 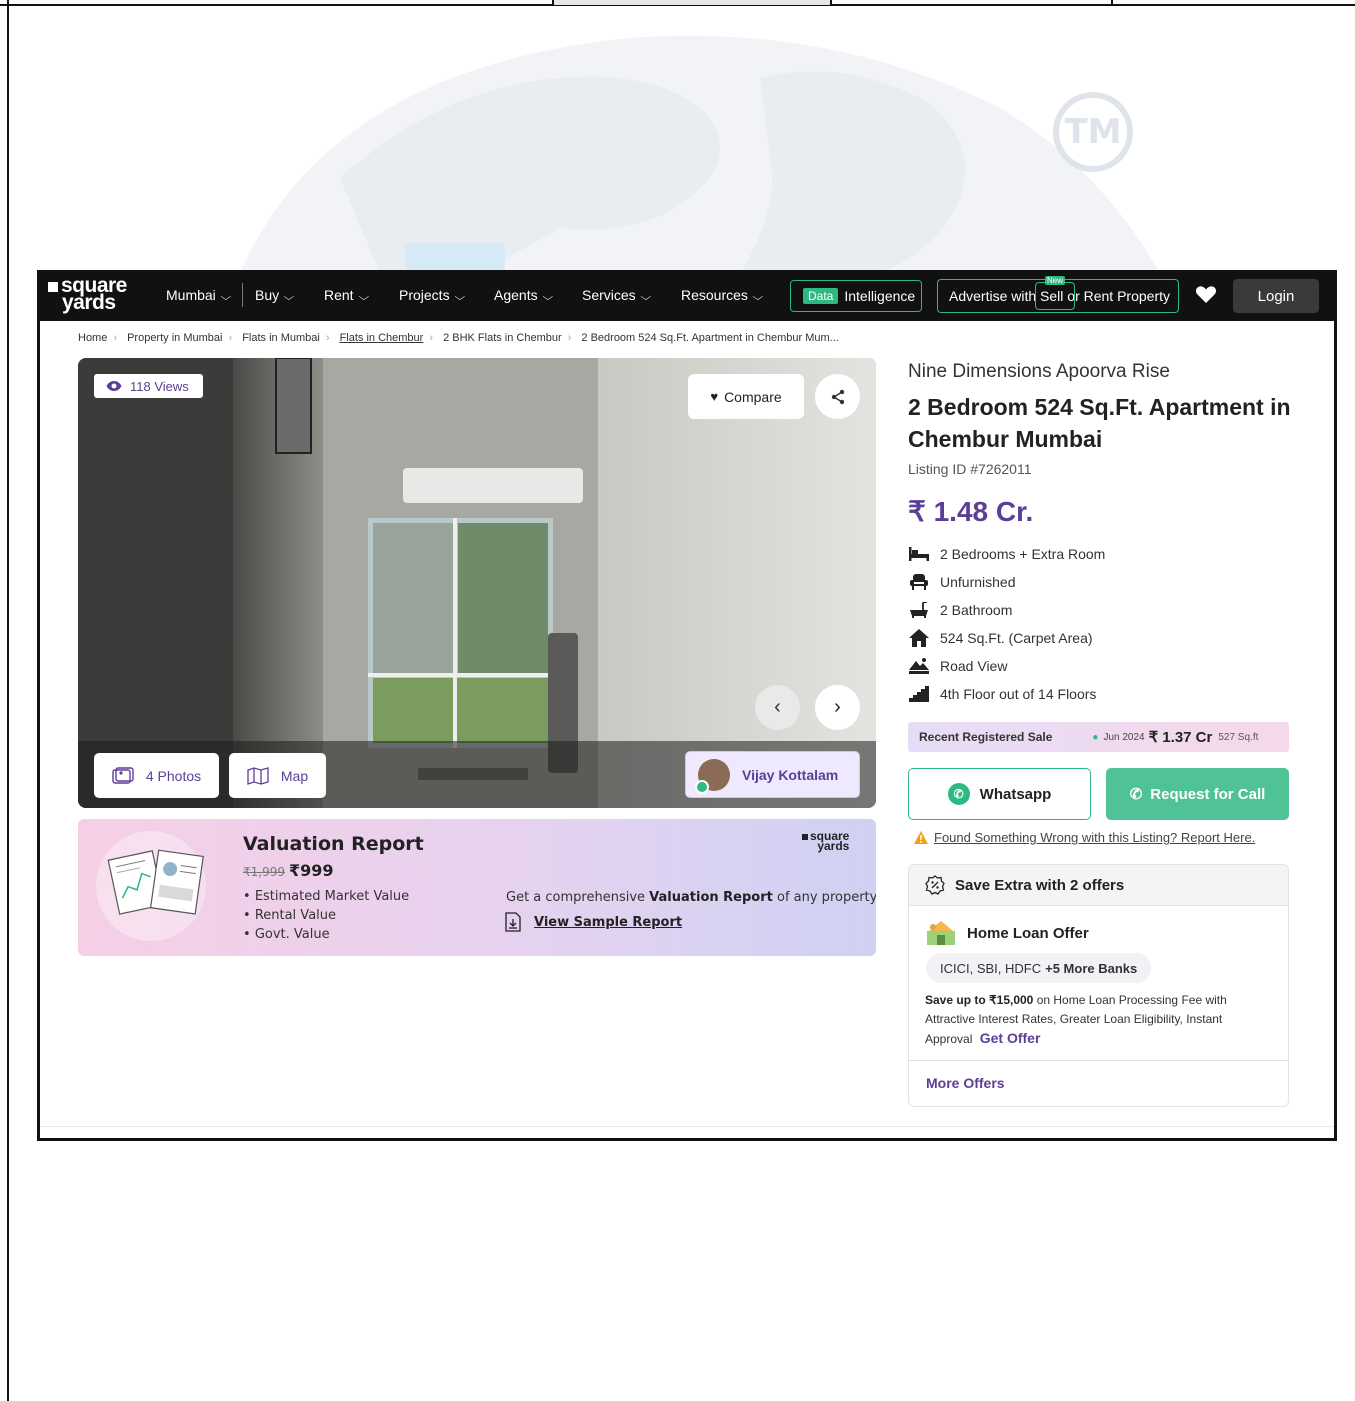 What do you see at coordinates (277, 775) in the screenshot?
I see `map-button: Map` at bounding box center [277, 775].